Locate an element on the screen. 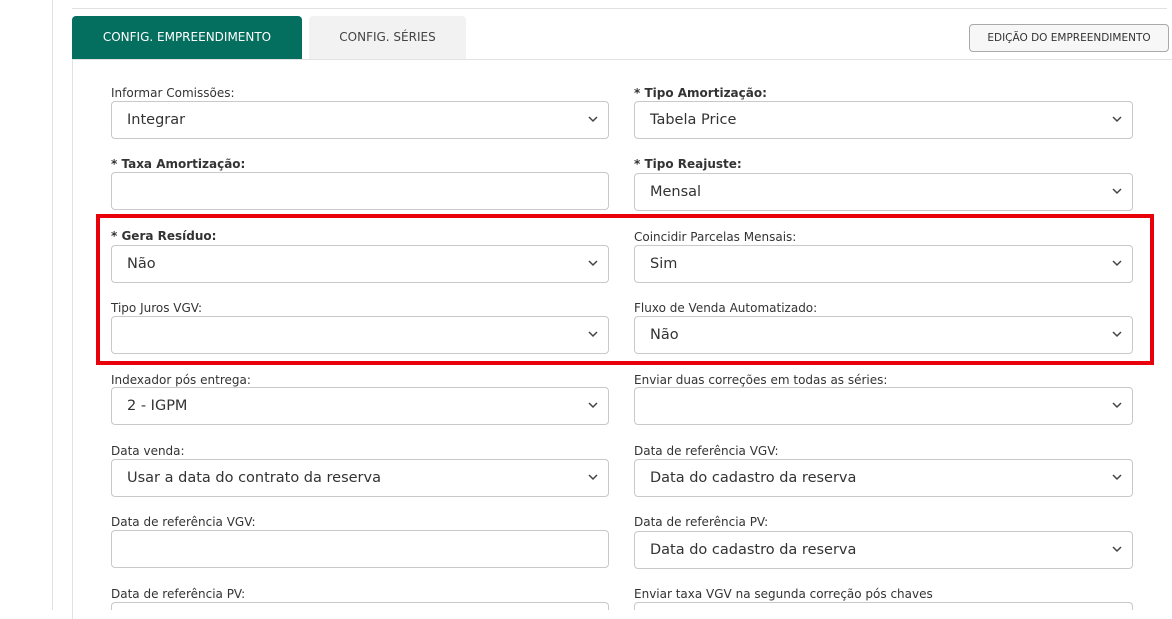 This screenshot has width=1172, height=619. data-ref-vgv-input-label: Data de referência VGV: is located at coordinates (183, 522).